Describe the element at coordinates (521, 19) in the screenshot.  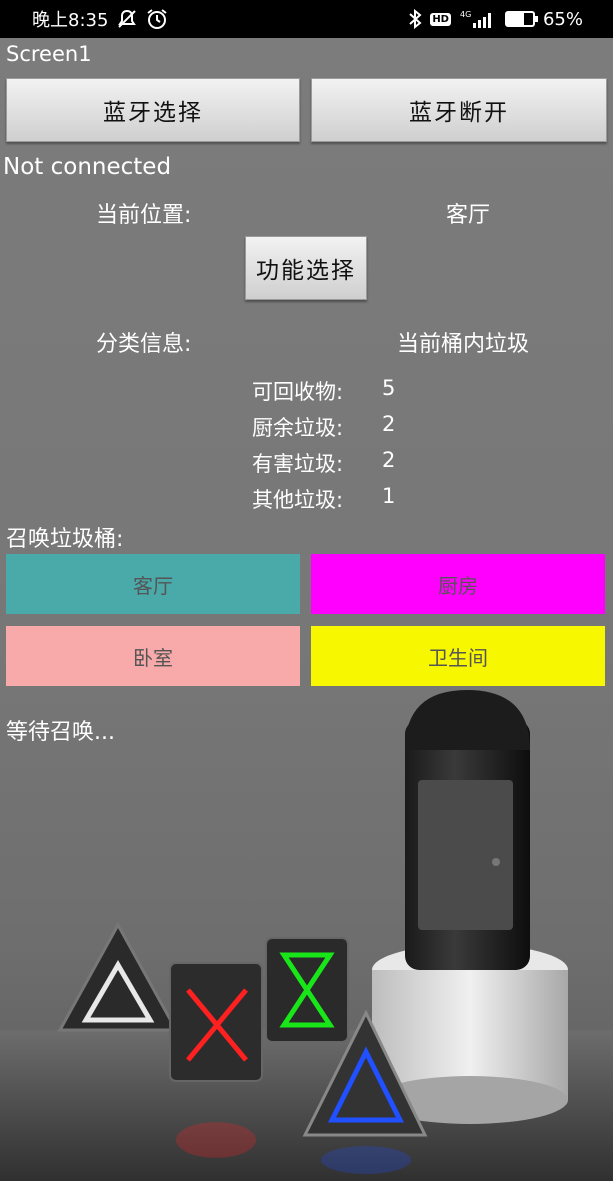
I see `battery-icon` at that location.